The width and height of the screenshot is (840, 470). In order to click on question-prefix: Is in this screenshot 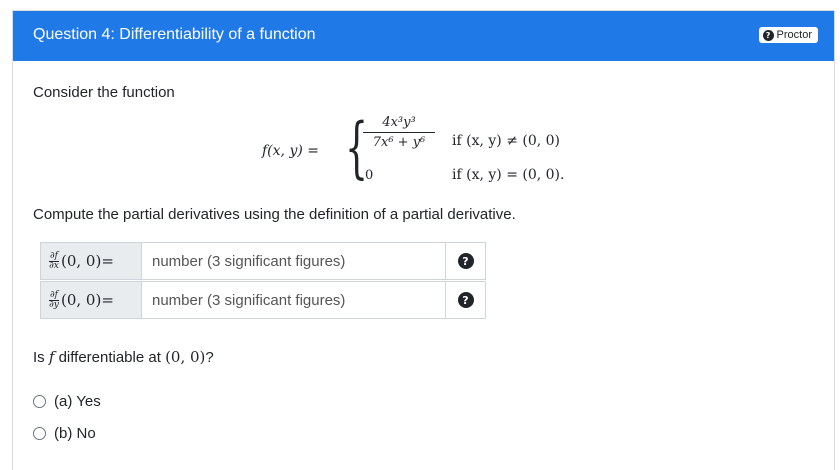, I will do `click(39, 357)`.